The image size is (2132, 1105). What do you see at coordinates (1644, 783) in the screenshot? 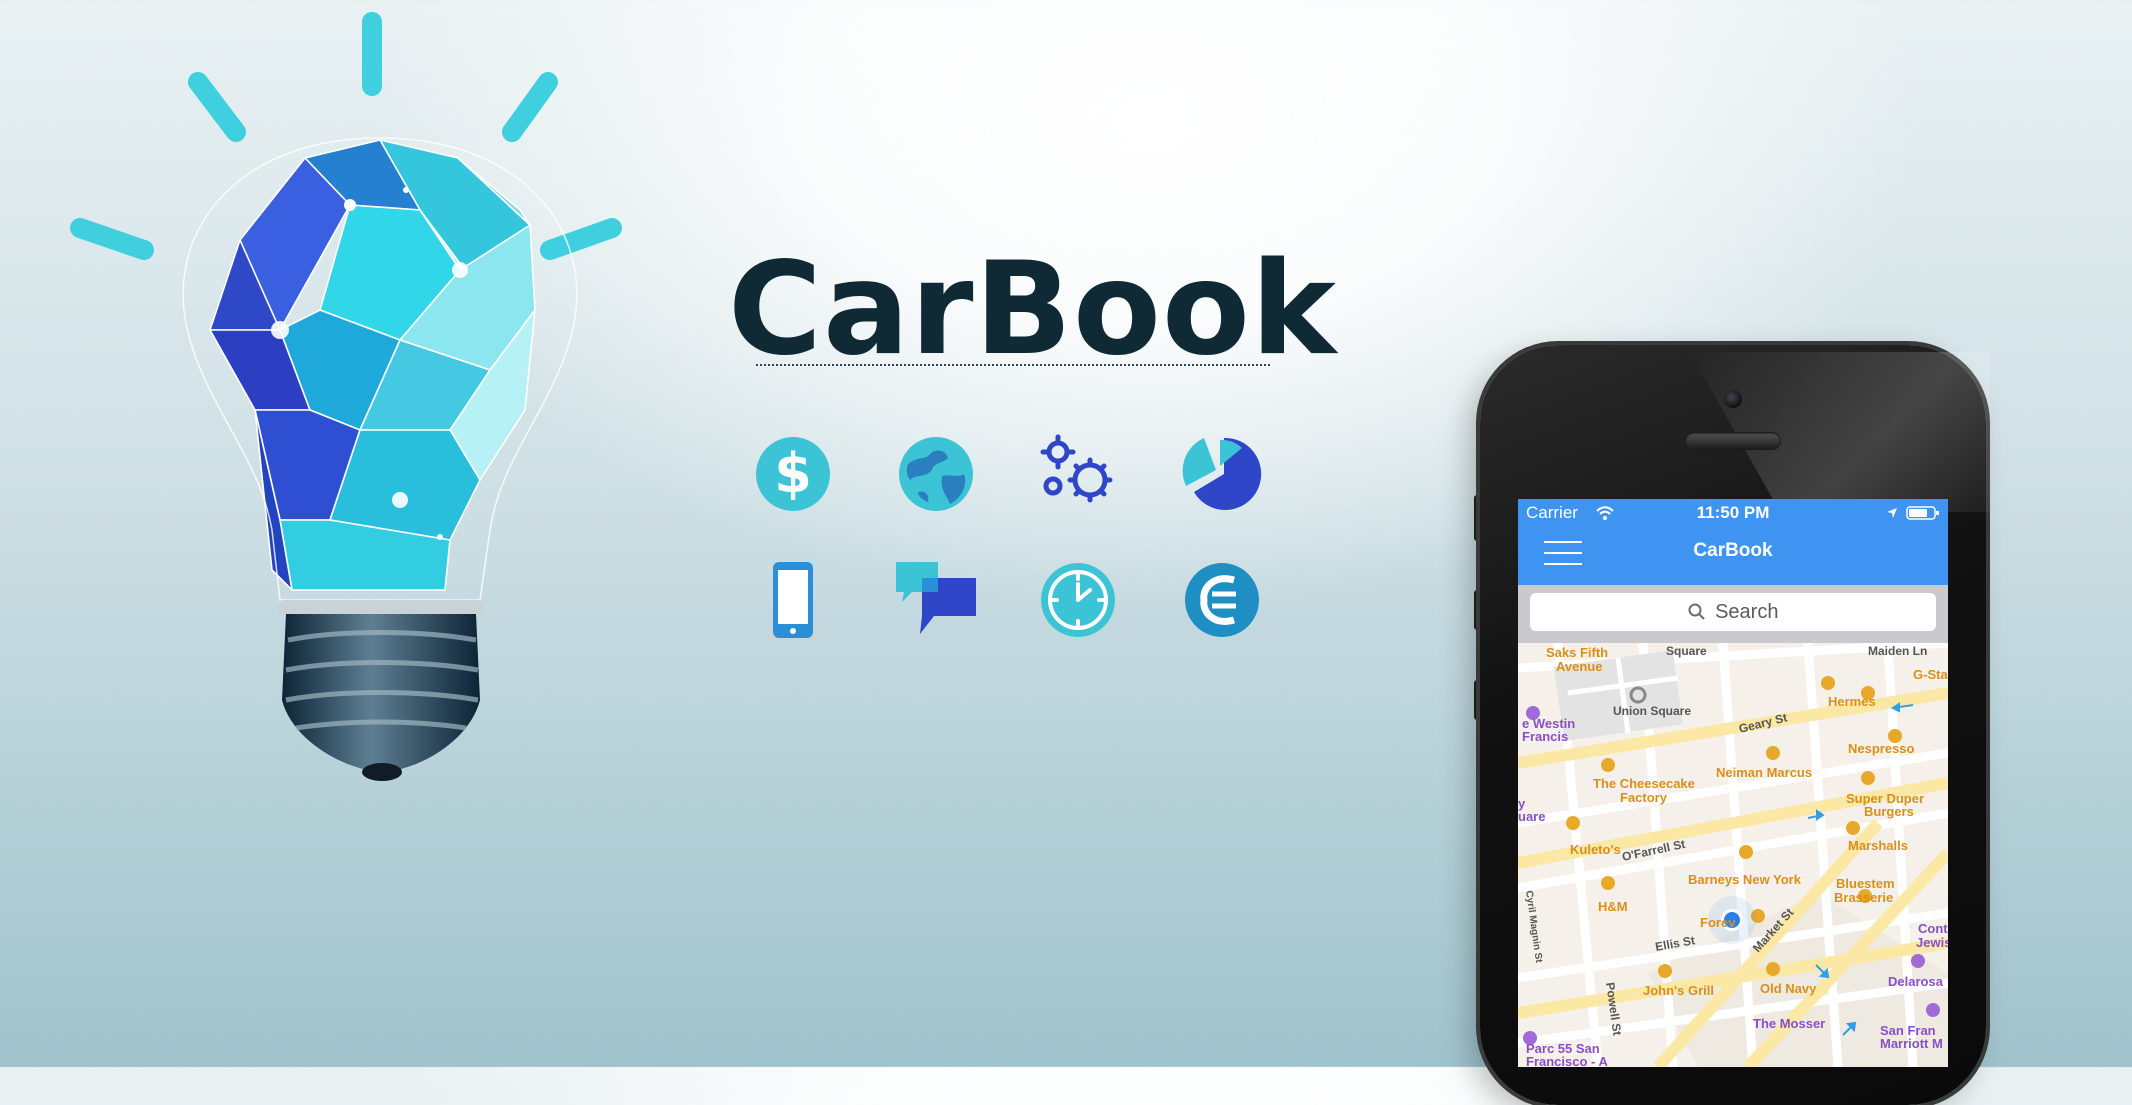
I see `svg-text: The Cheesecake` at bounding box center [1644, 783].